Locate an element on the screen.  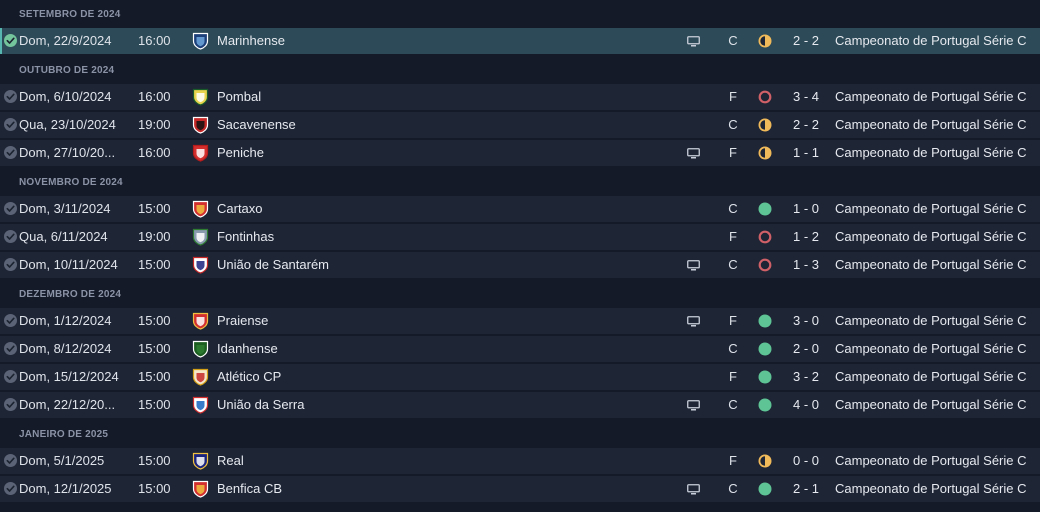
match-date: Dom, 10/11/2024 is located at coordinates (68, 264).